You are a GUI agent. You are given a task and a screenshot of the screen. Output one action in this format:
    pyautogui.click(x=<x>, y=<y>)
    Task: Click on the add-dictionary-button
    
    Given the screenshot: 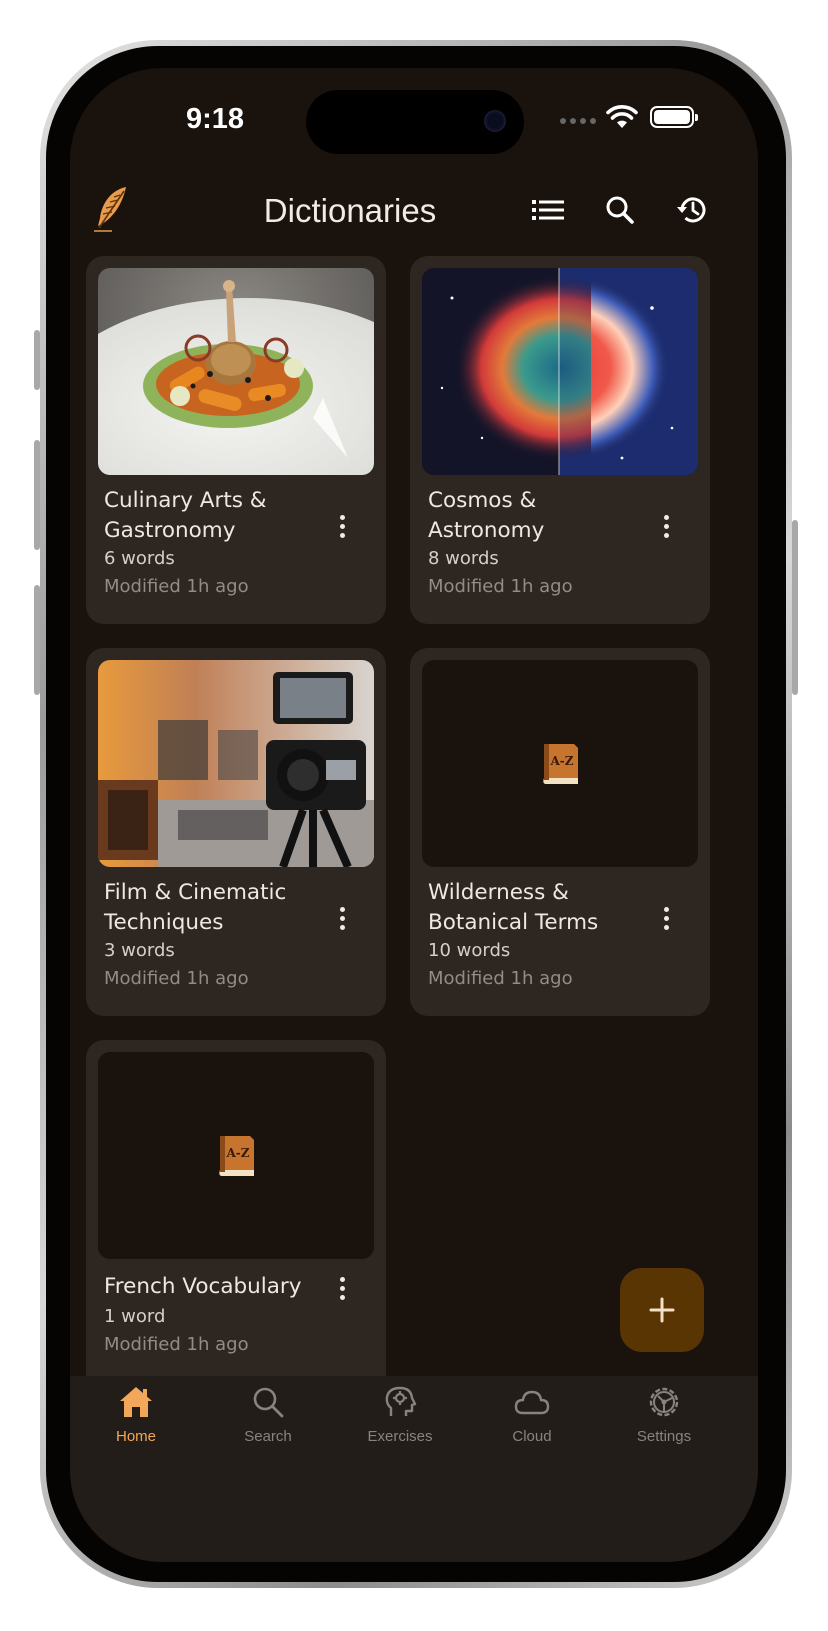 What is the action you would take?
    pyautogui.click(x=662, y=1310)
    